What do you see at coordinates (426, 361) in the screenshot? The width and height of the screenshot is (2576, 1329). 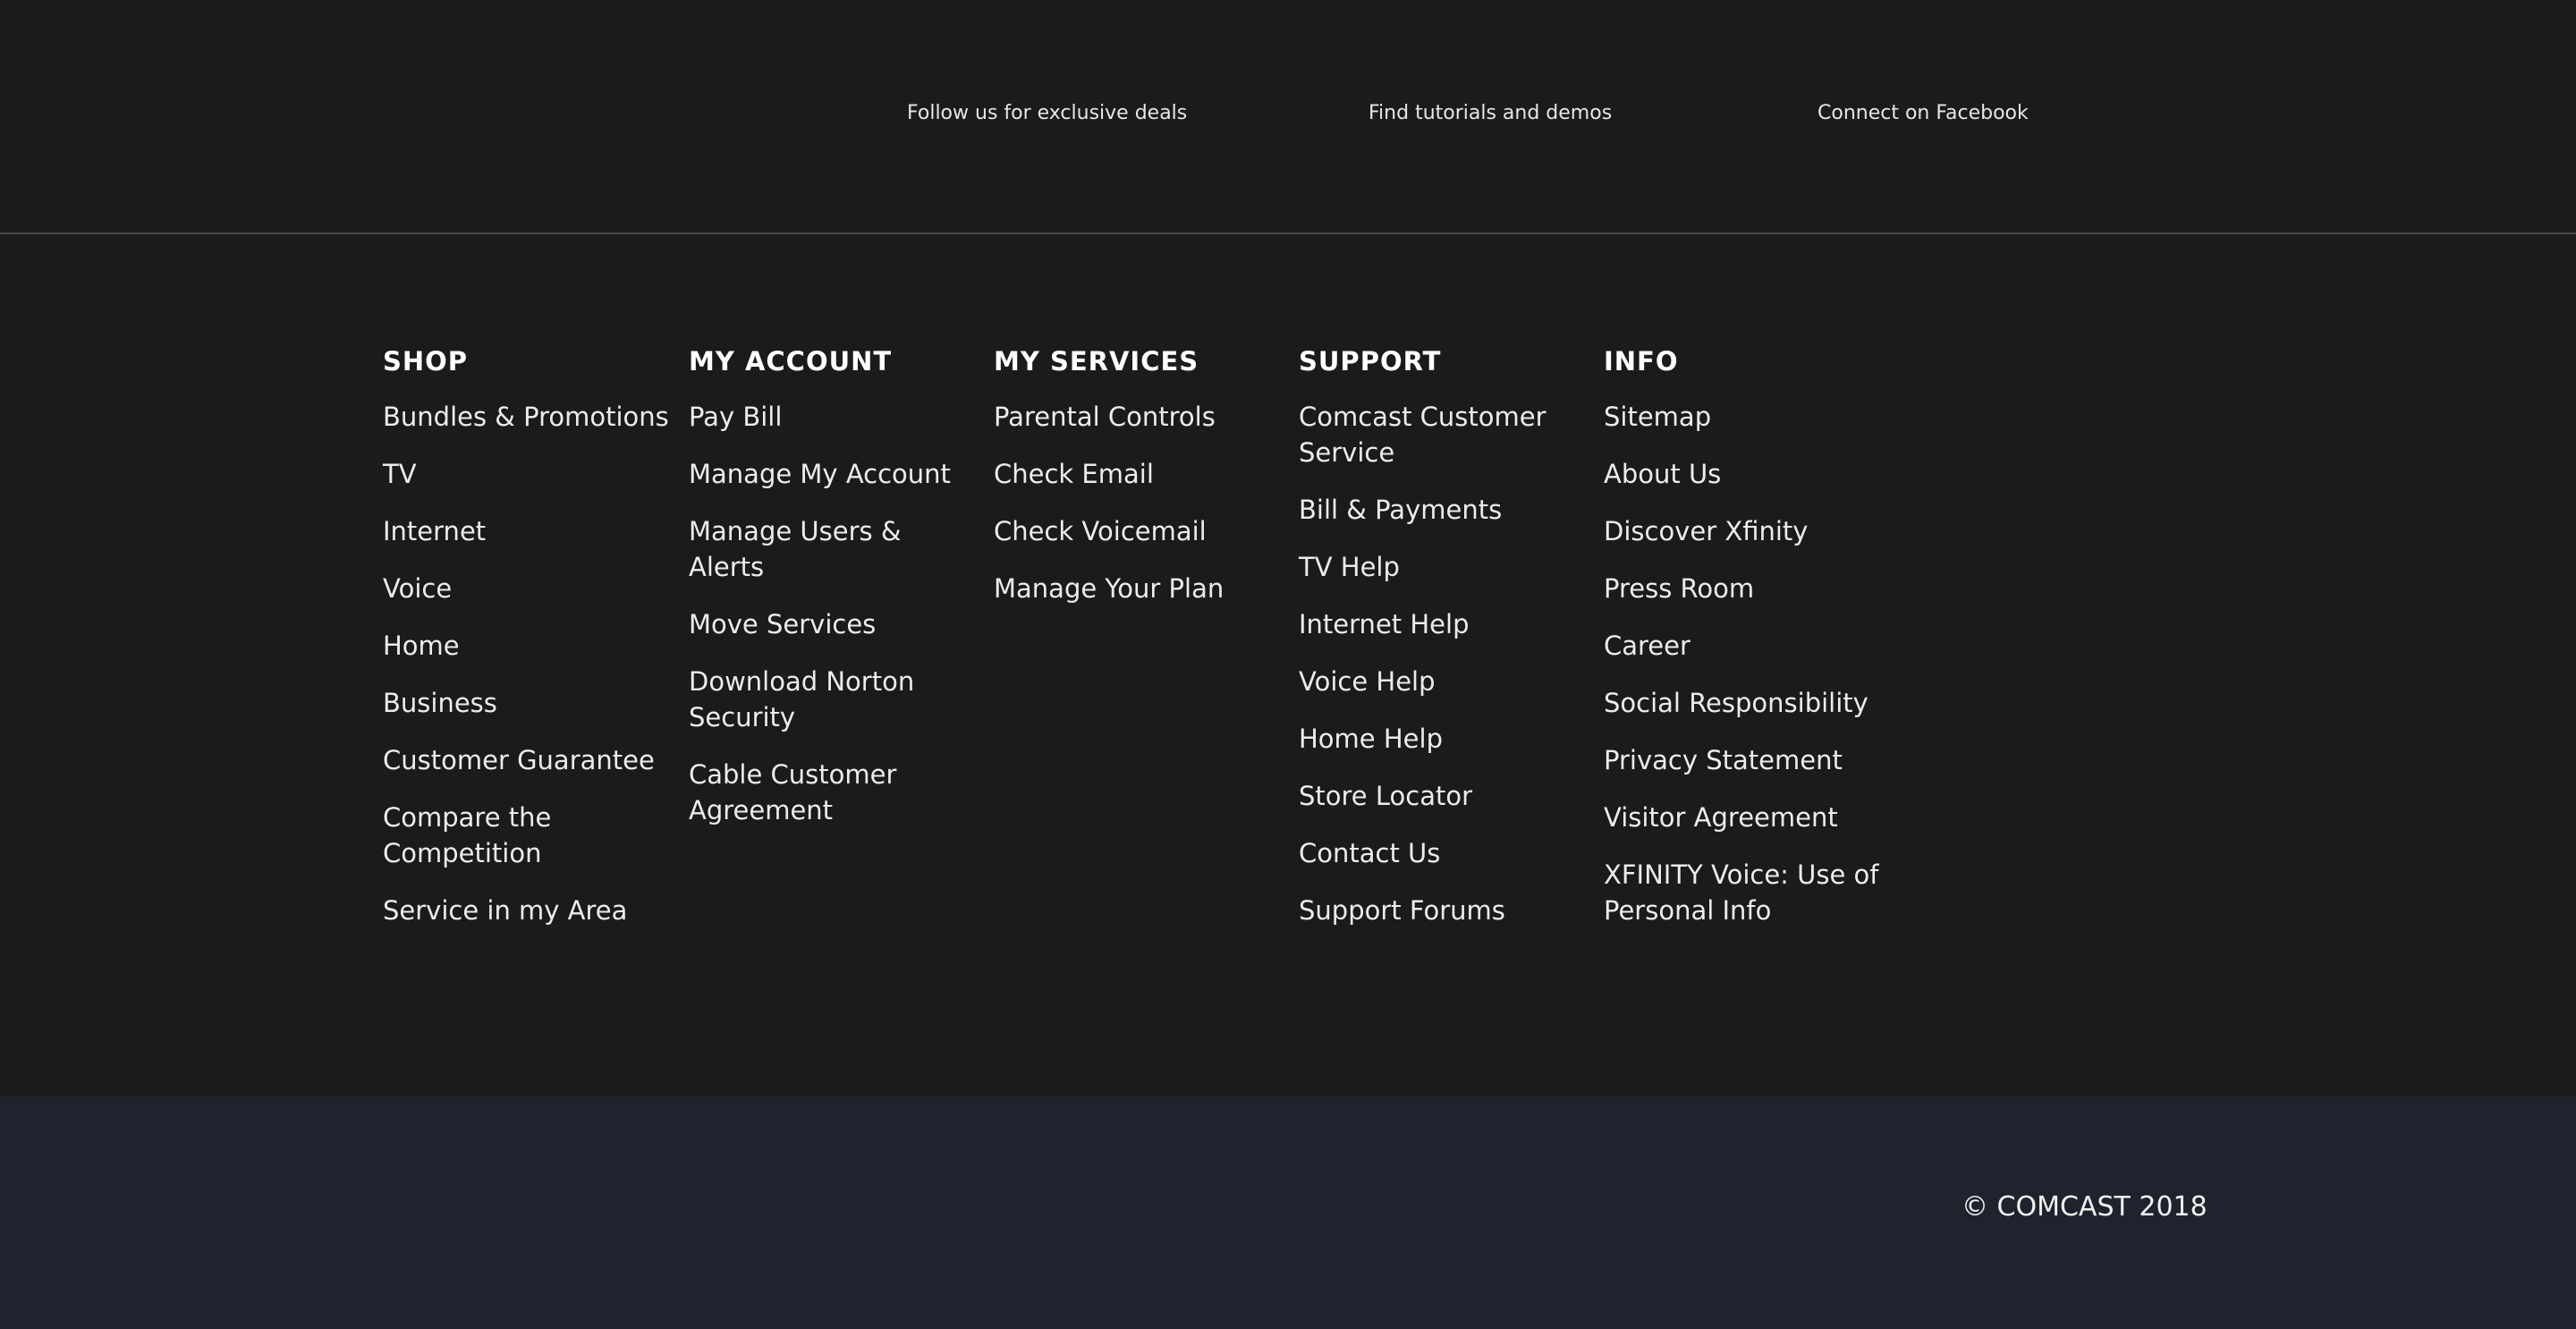 I see `nav-heading: SHOP` at bounding box center [426, 361].